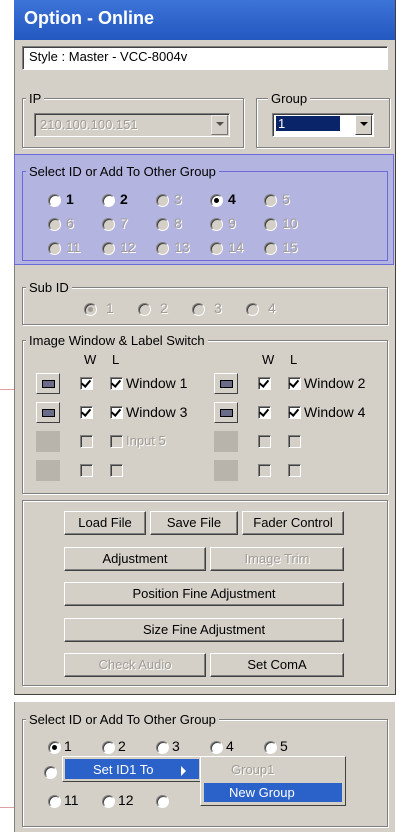  I want to click on submenu: Group1 New Group, so click(273, 781).